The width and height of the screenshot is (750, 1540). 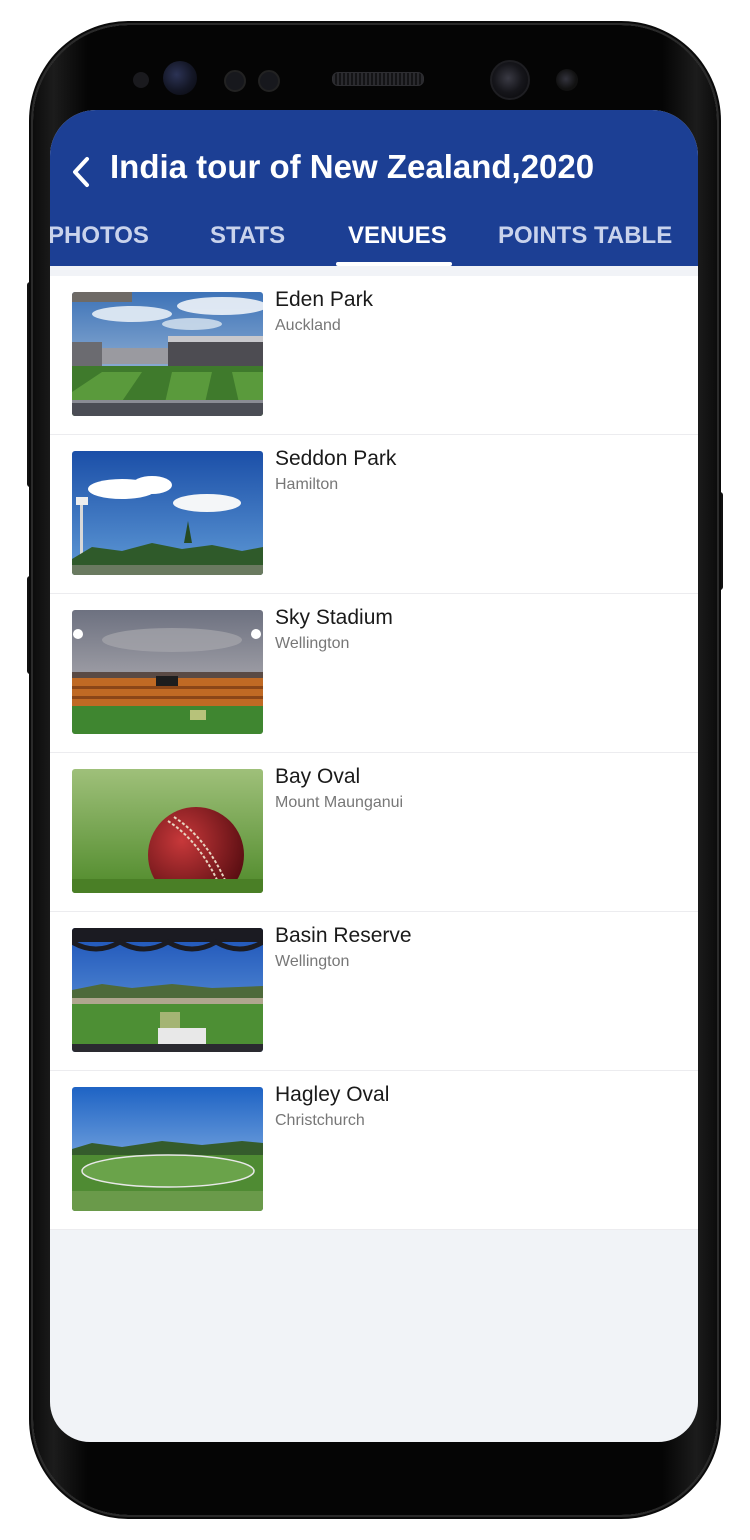 I want to click on iris-scanner-icon, so click(x=180, y=78).